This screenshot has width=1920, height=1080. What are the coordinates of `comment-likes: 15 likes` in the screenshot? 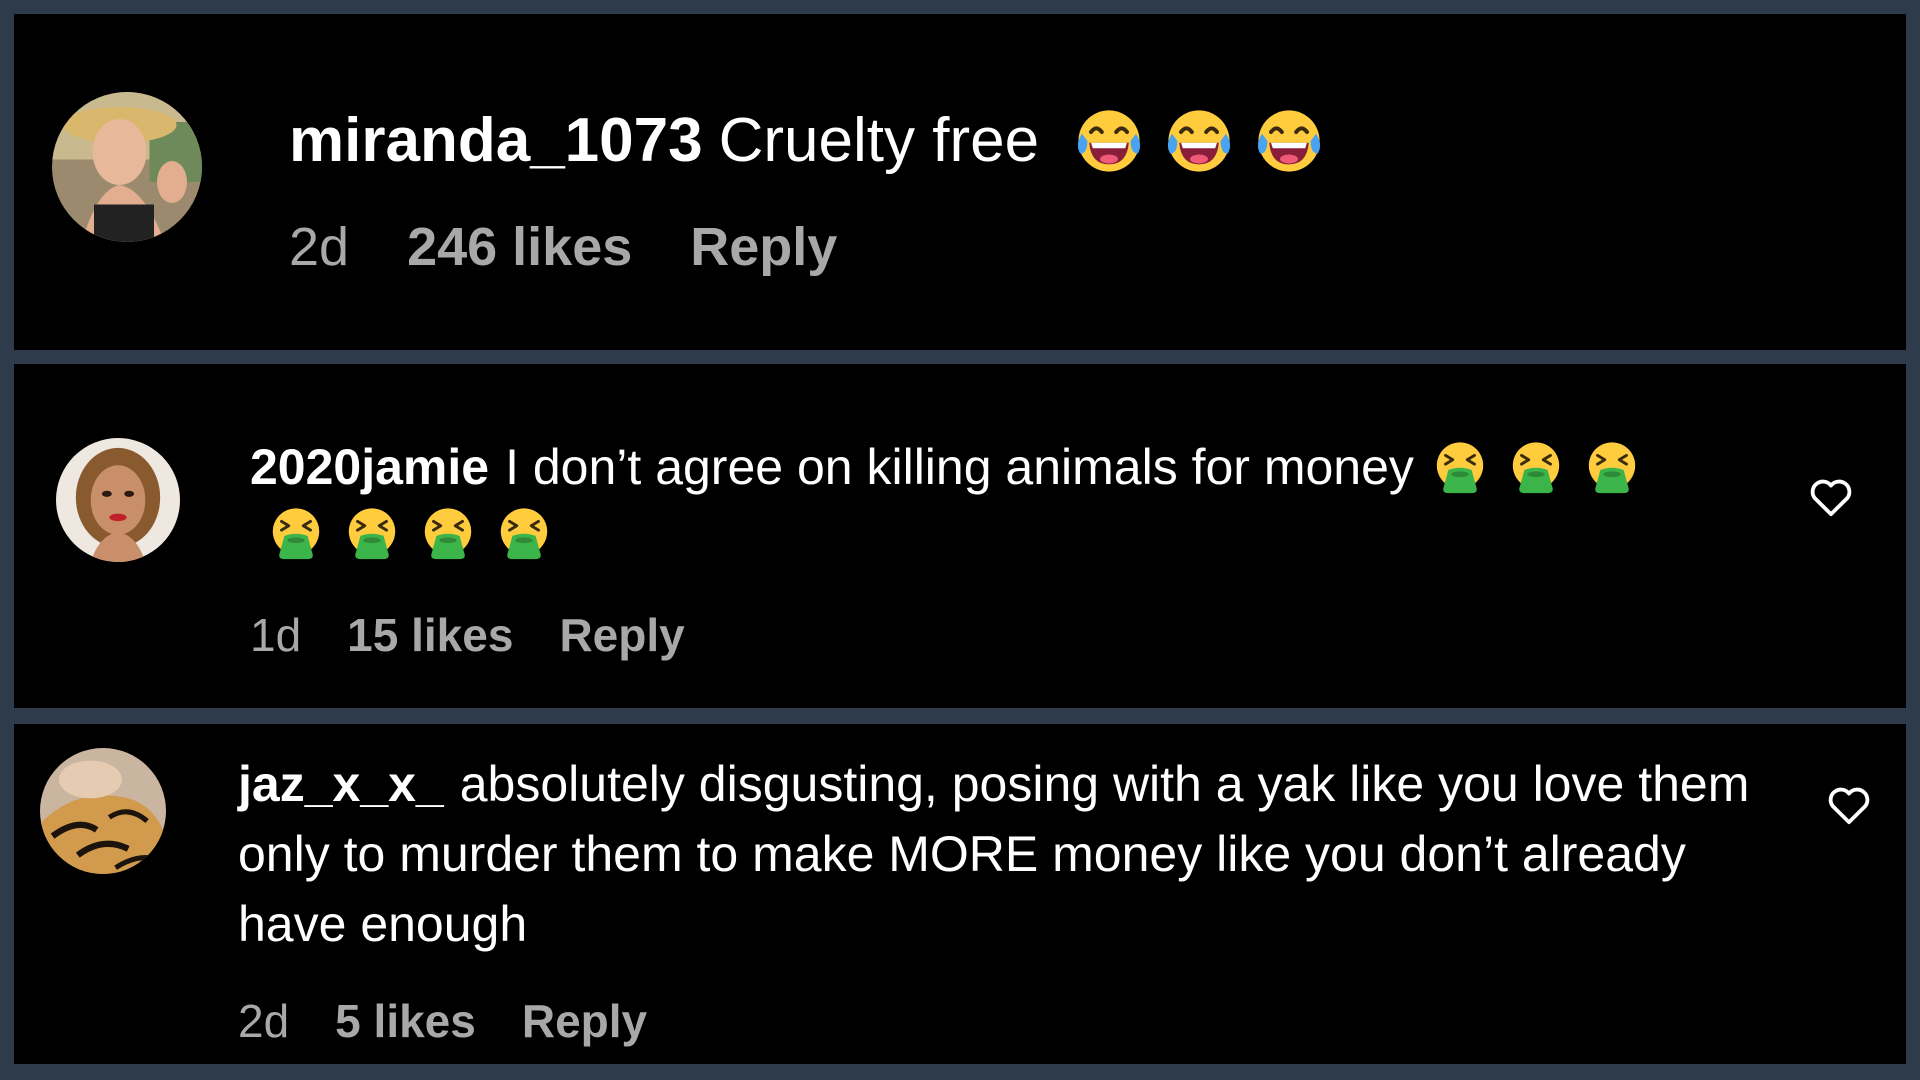 It's located at (430, 635).